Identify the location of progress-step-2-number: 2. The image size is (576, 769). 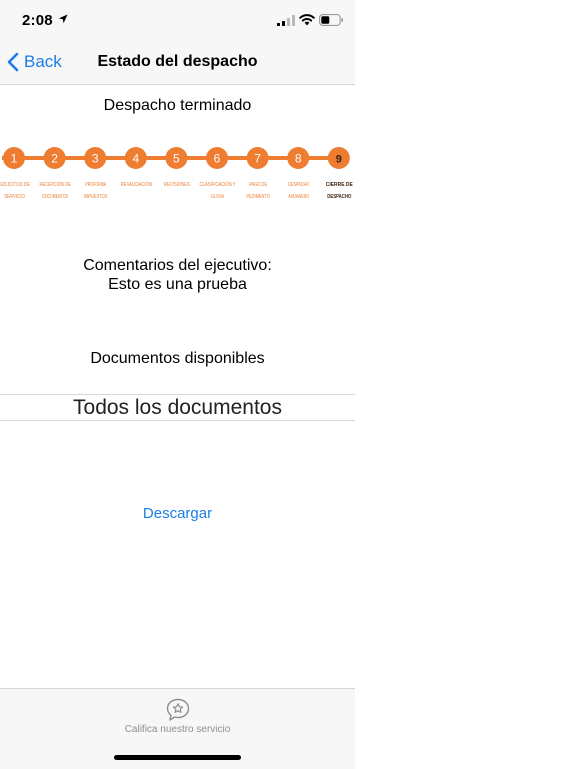
(54, 159).